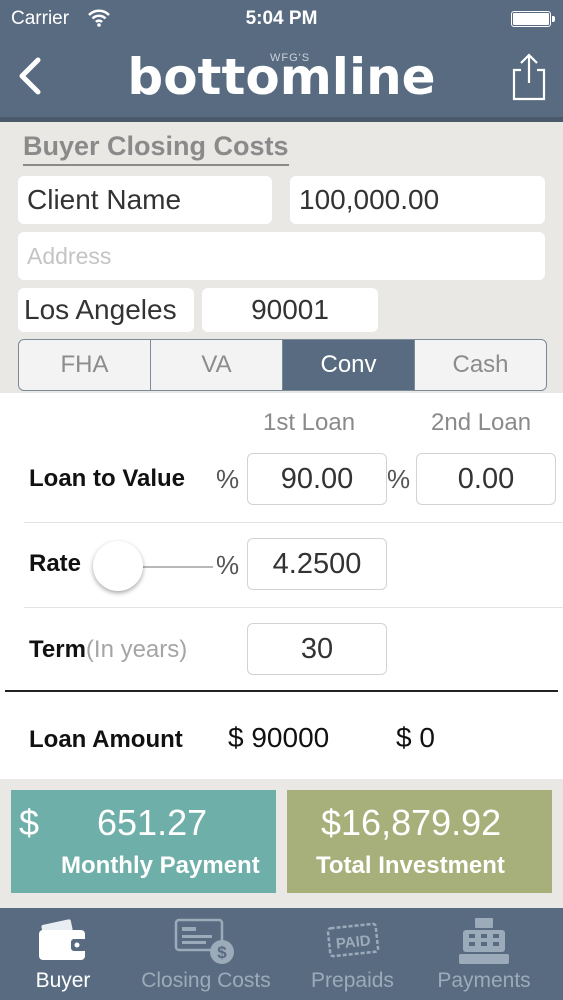  Describe the element at coordinates (533, 19) in the screenshot. I see `battery-icon` at that location.